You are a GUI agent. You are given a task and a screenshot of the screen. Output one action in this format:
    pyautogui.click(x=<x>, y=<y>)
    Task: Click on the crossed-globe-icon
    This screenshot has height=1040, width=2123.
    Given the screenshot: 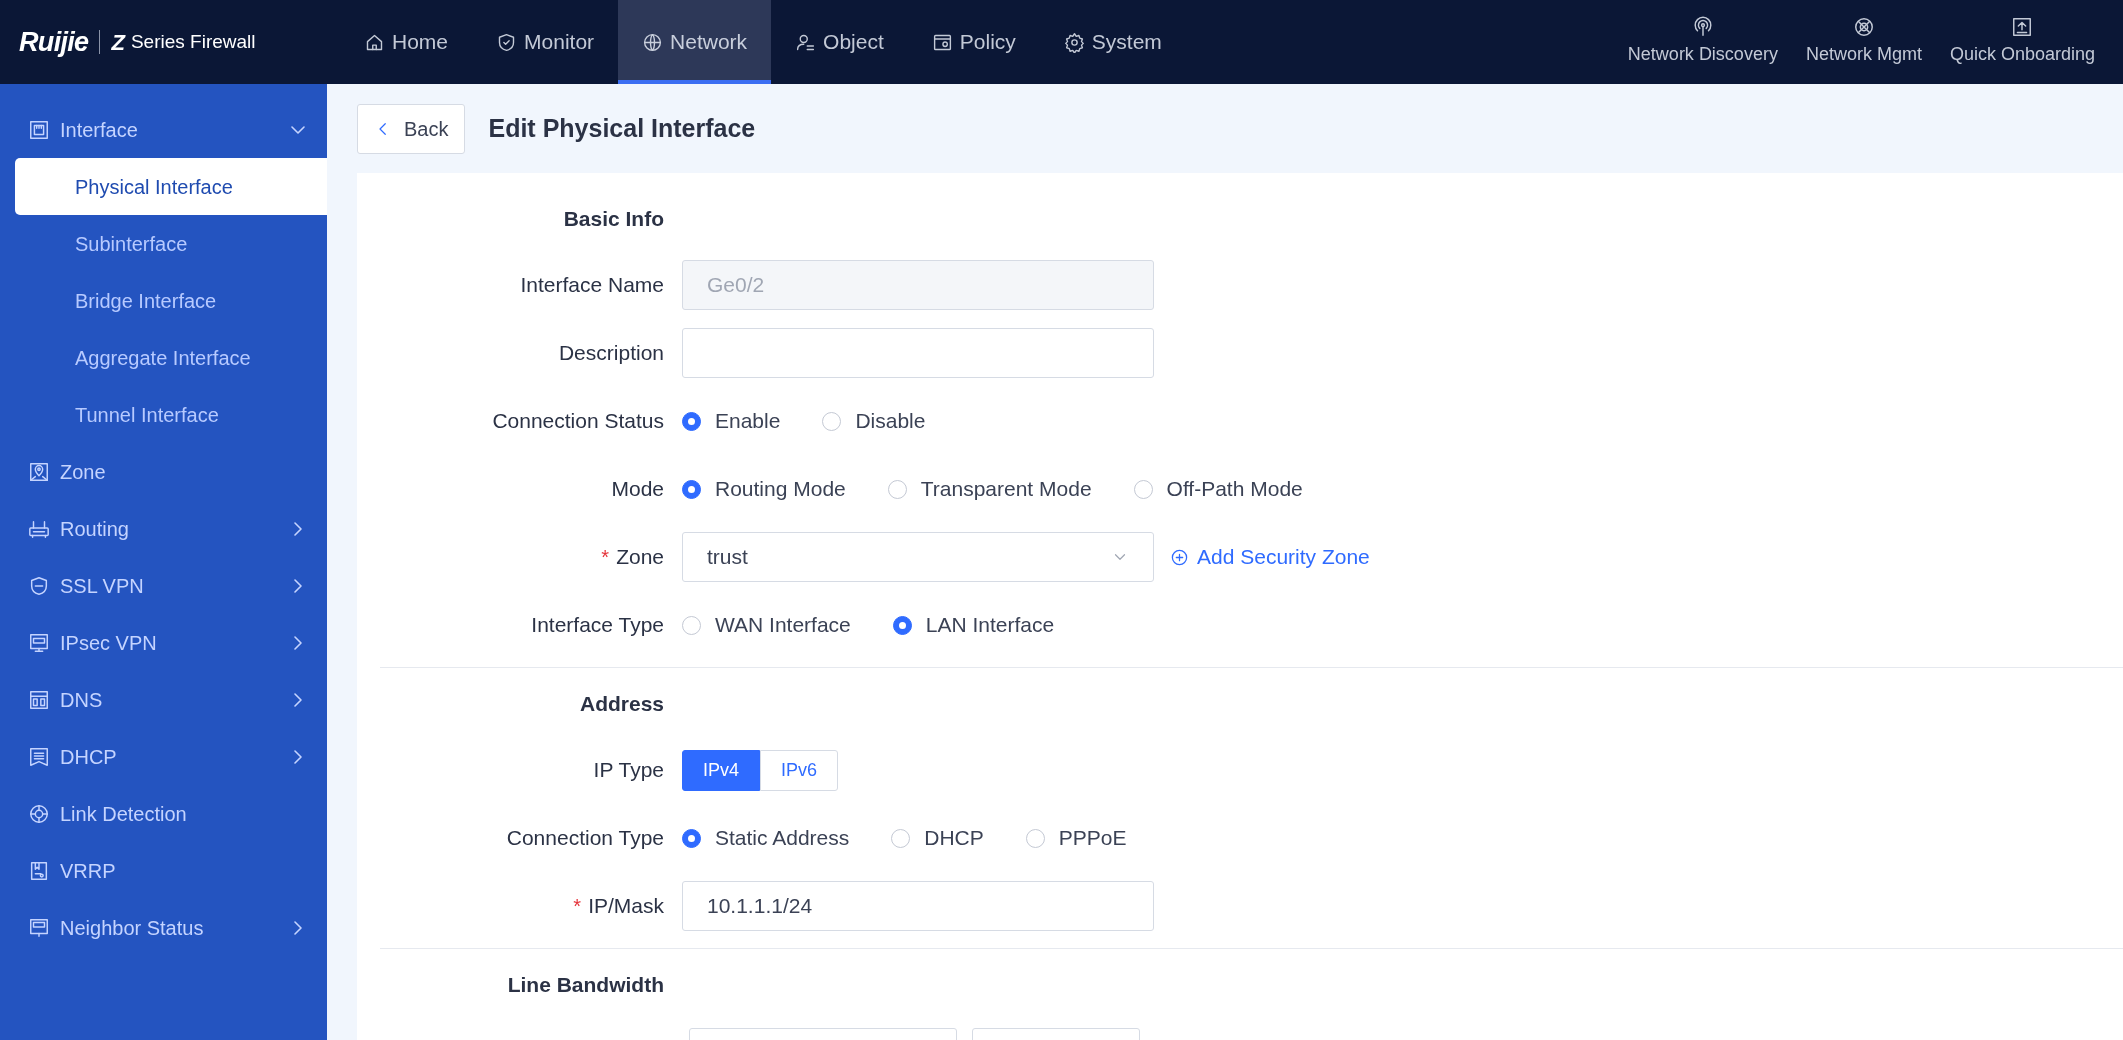 What is the action you would take?
    pyautogui.click(x=1863, y=27)
    